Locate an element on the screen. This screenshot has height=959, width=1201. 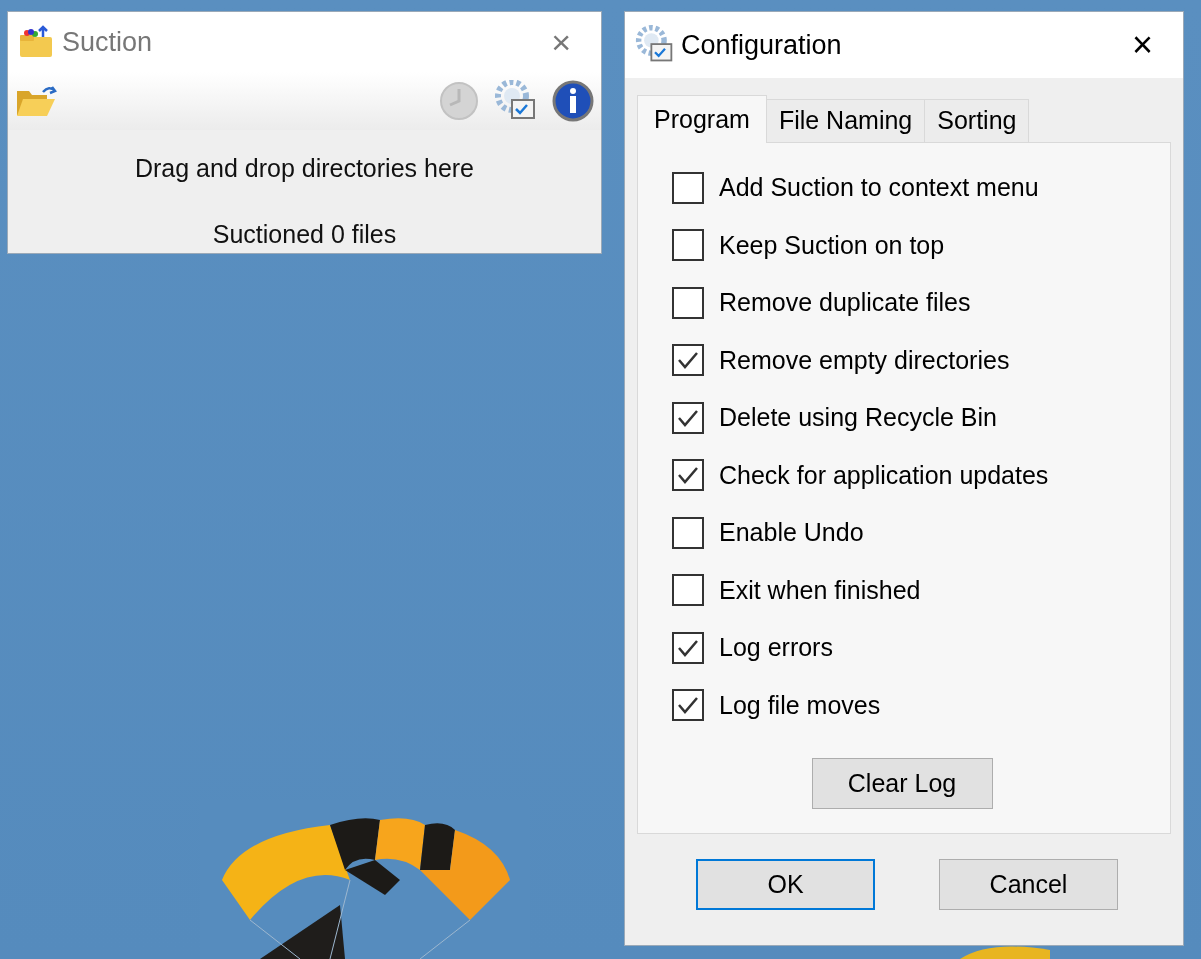
checkbox-label: Delete using Recycle Bin is located at coordinates (858, 417).